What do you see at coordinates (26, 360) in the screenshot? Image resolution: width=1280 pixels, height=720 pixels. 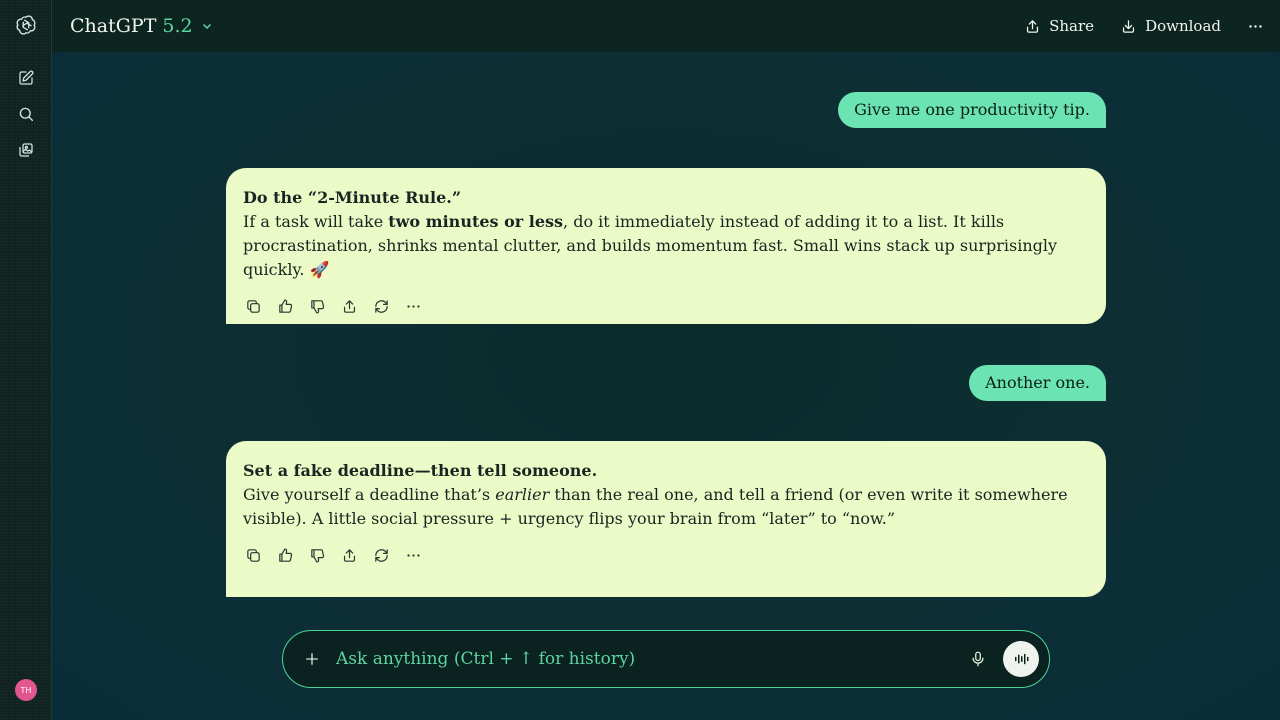 I see `sidebar-rail: TH` at bounding box center [26, 360].